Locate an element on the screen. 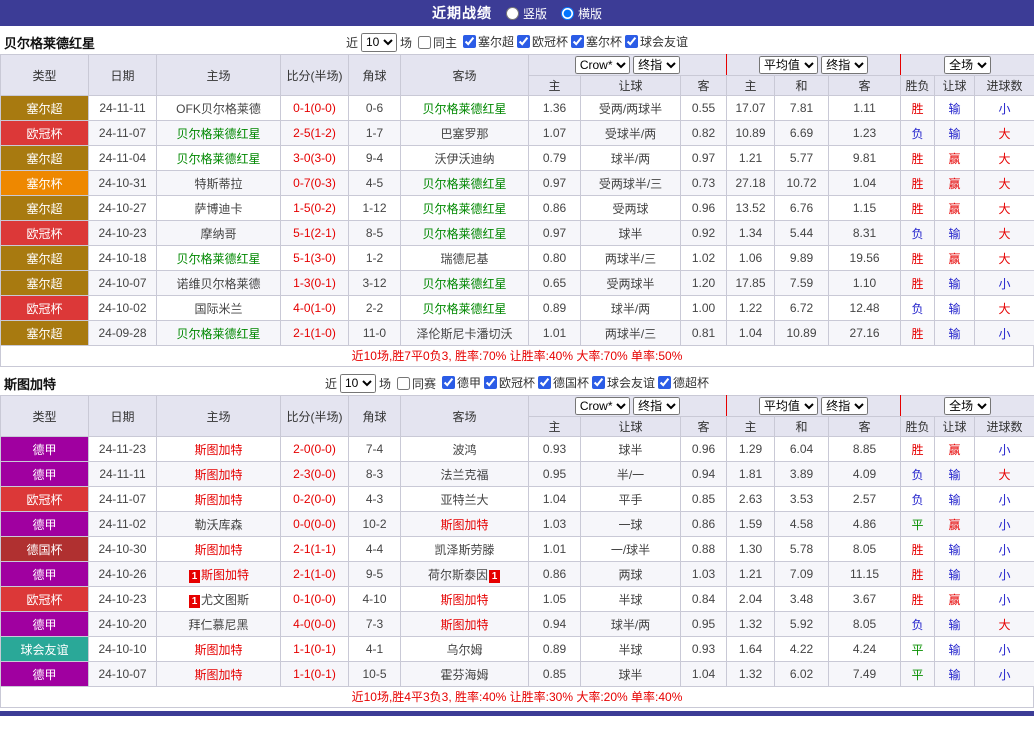  score: 1-3(0-1) is located at coordinates (314, 283).